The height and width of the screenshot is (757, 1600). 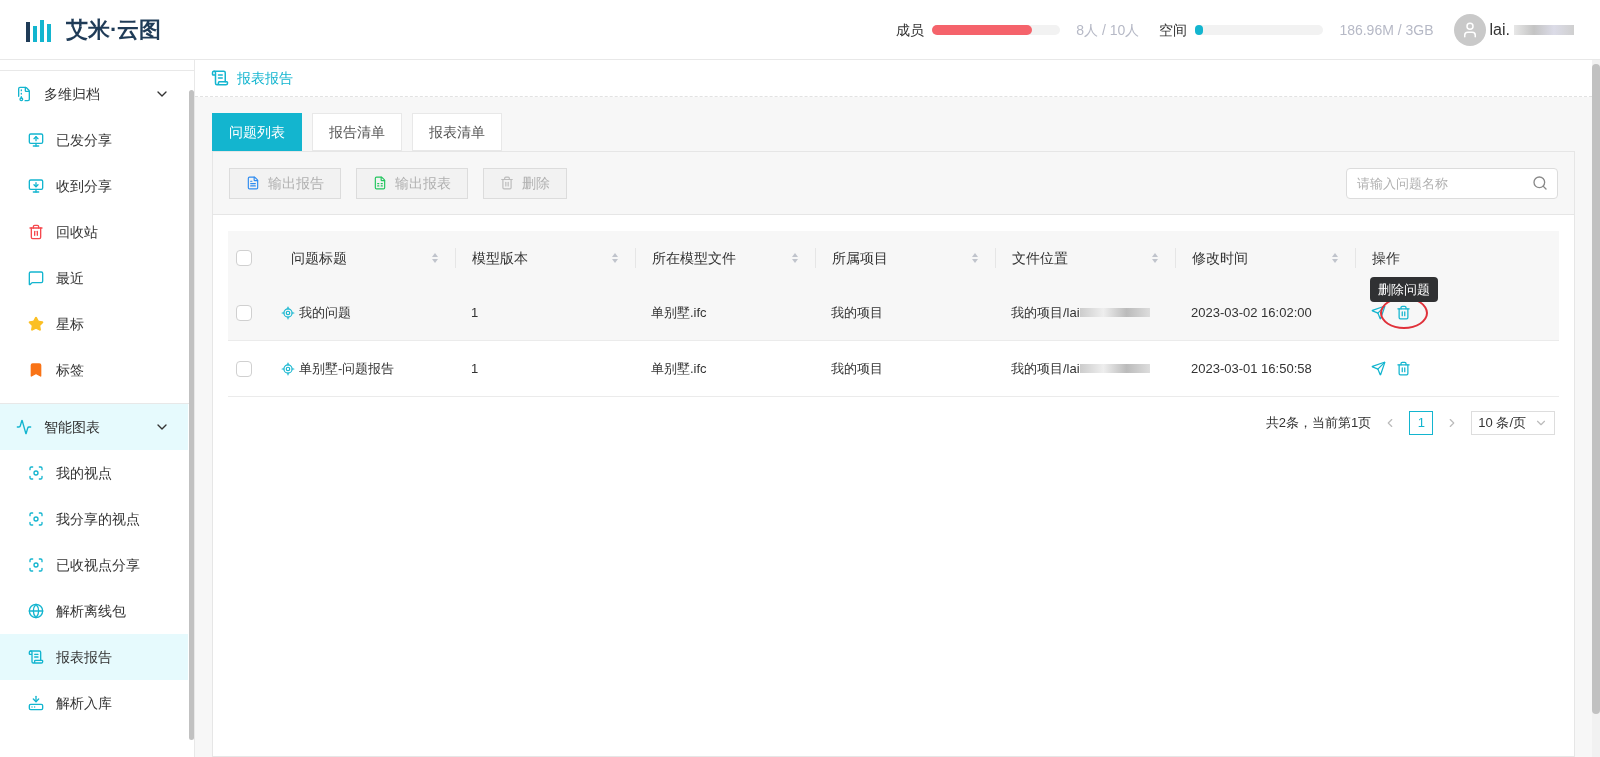 I want to click on sidebar-item: 星标, so click(x=94, y=324).